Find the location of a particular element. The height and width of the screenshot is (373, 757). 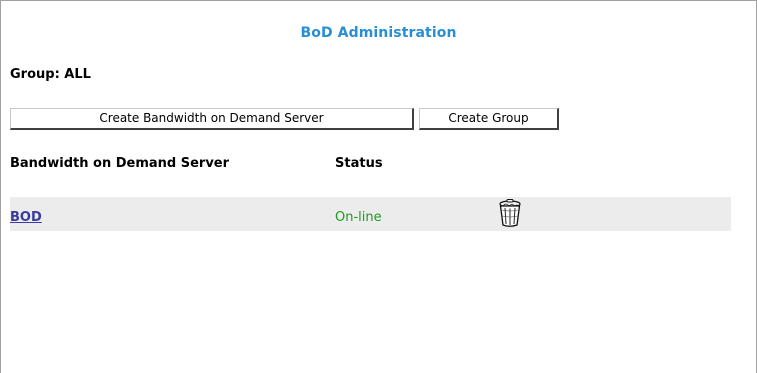

create-group-button: Create Group is located at coordinates (489, 119).